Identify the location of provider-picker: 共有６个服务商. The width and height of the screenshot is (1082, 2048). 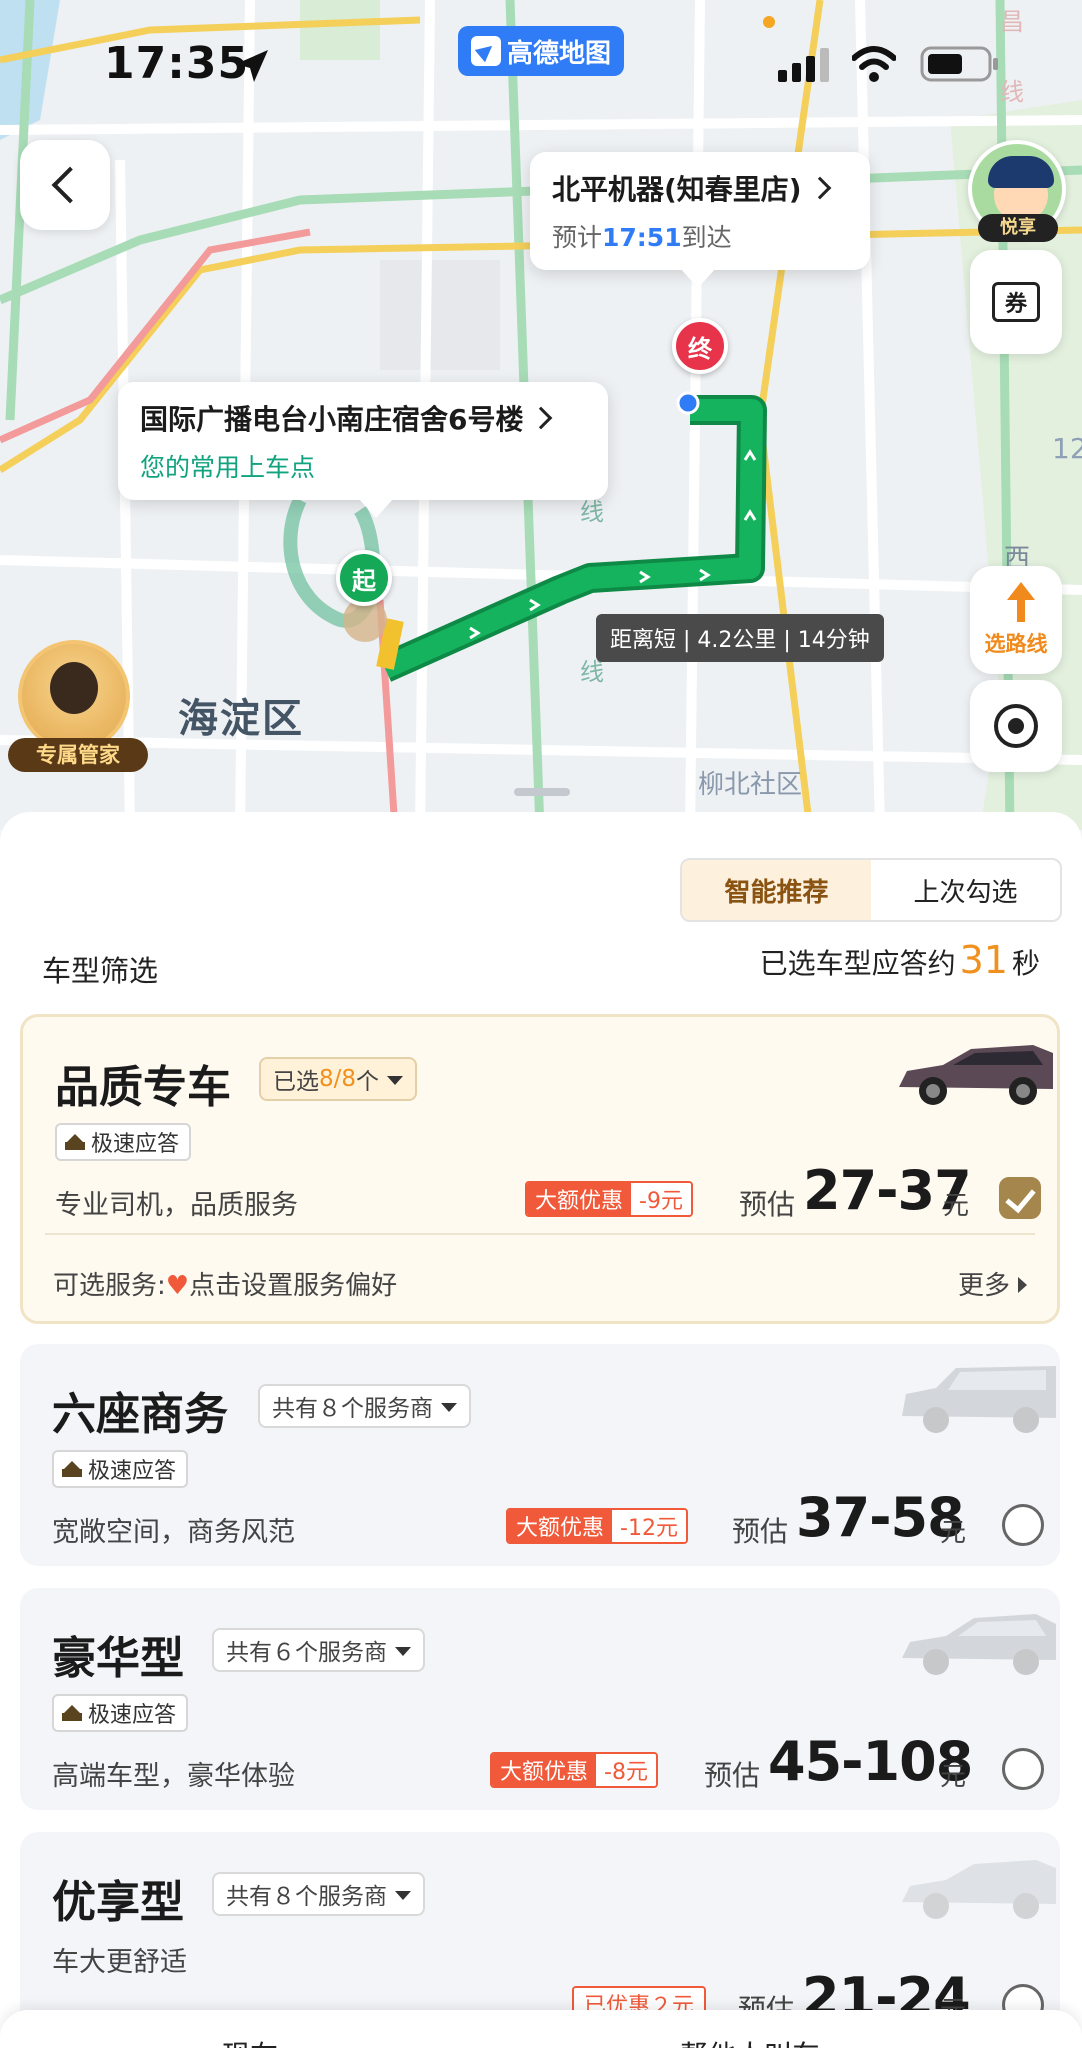
(318, 1650).